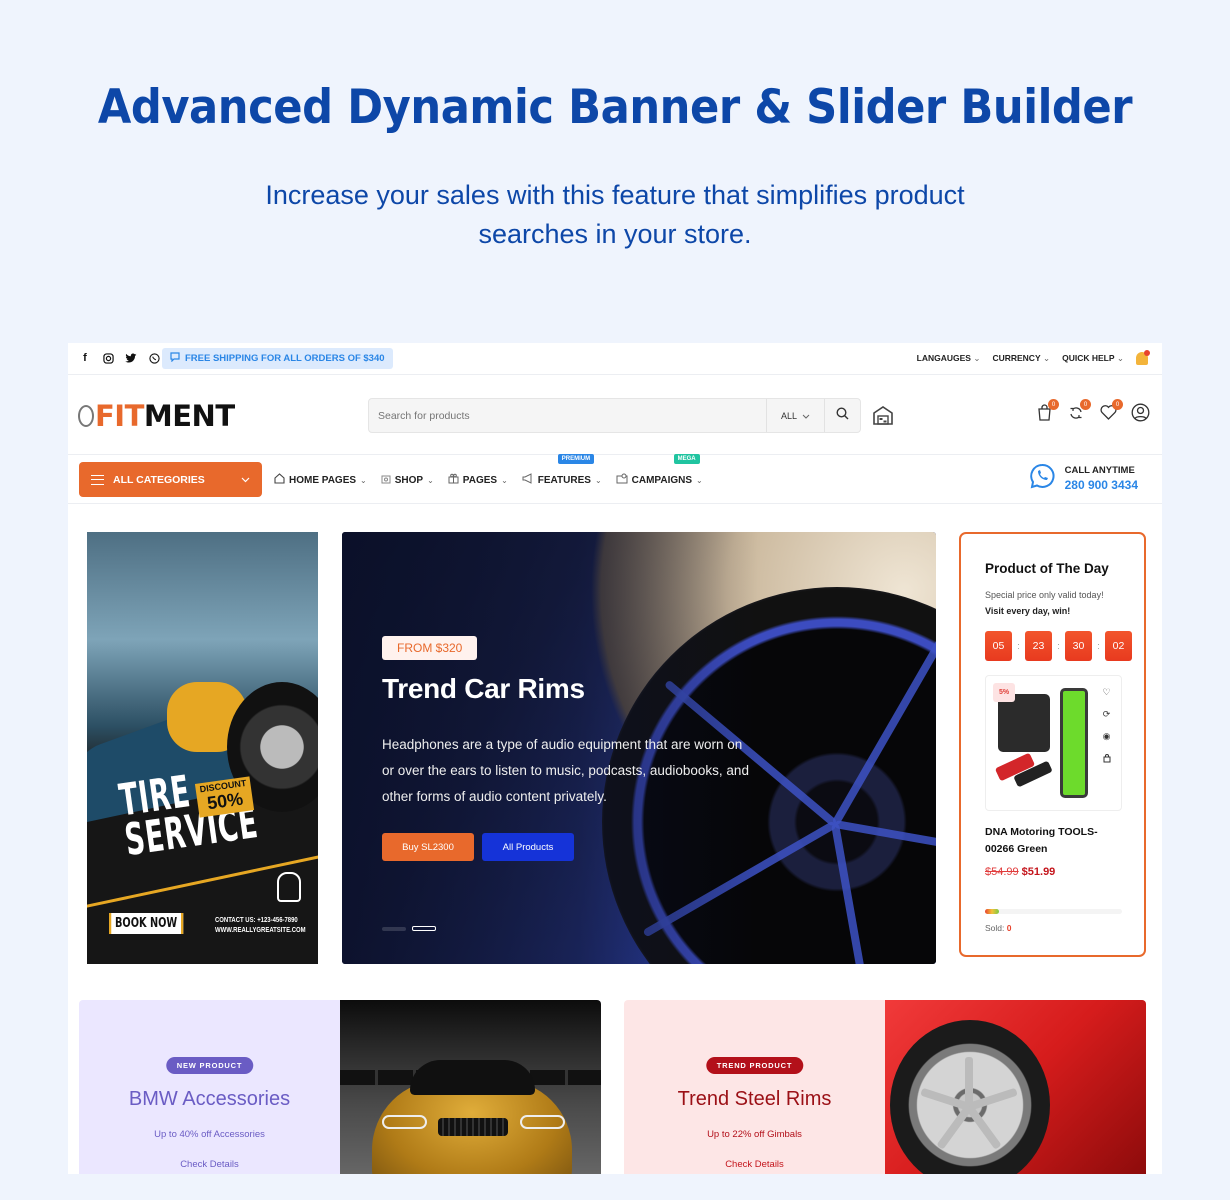 The height and width of the screenshot is (1200, 1230). I want to click on free-shipping-notice: FREE SHIPPING FOR ALL ORDERS OF $340, so click(277, 358).